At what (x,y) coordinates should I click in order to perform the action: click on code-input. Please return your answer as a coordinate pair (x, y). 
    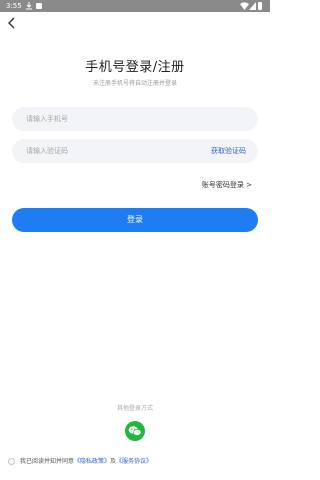
    Looking at the image, I should click on (111, 151).